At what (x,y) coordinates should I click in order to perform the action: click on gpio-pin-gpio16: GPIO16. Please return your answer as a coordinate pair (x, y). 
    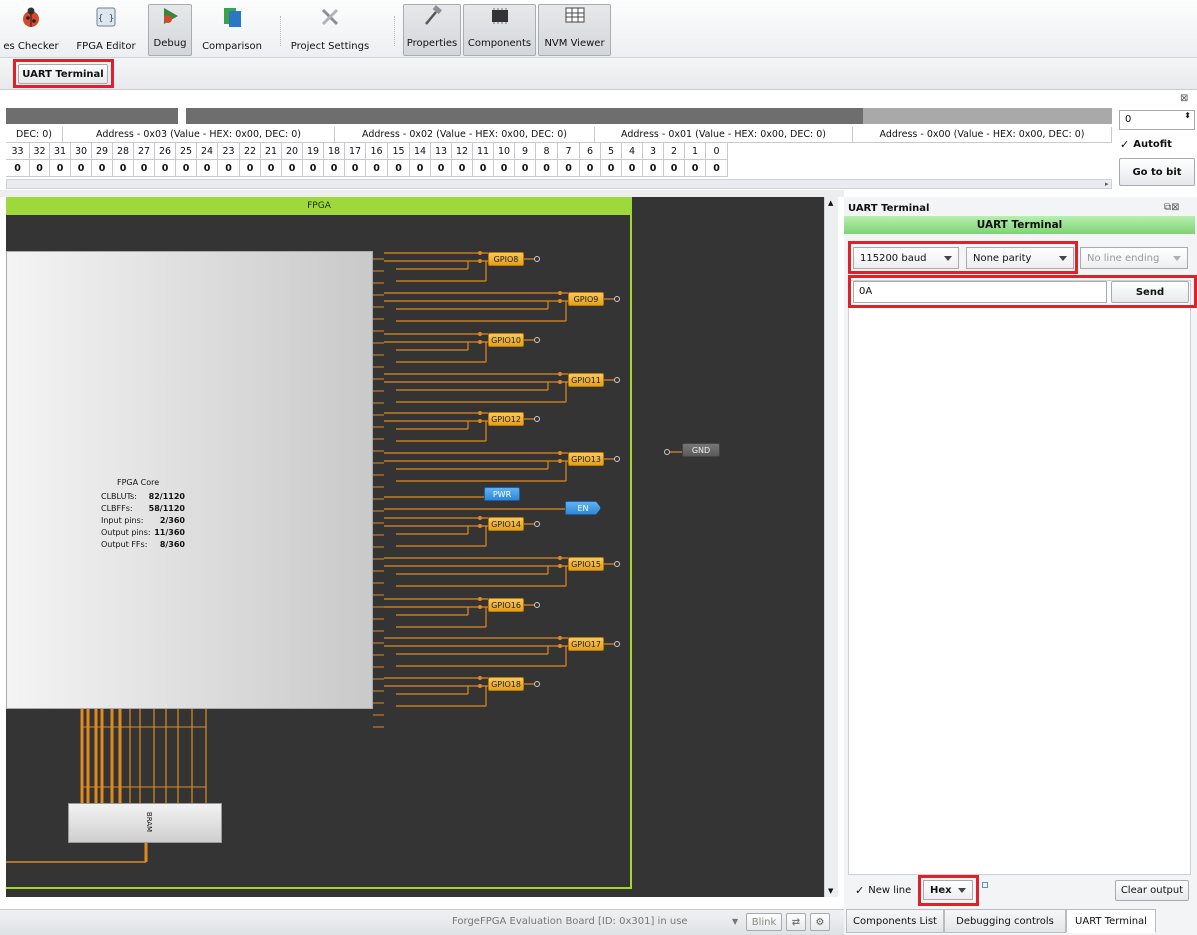
    Looking at the image, I should click on (506, 605).